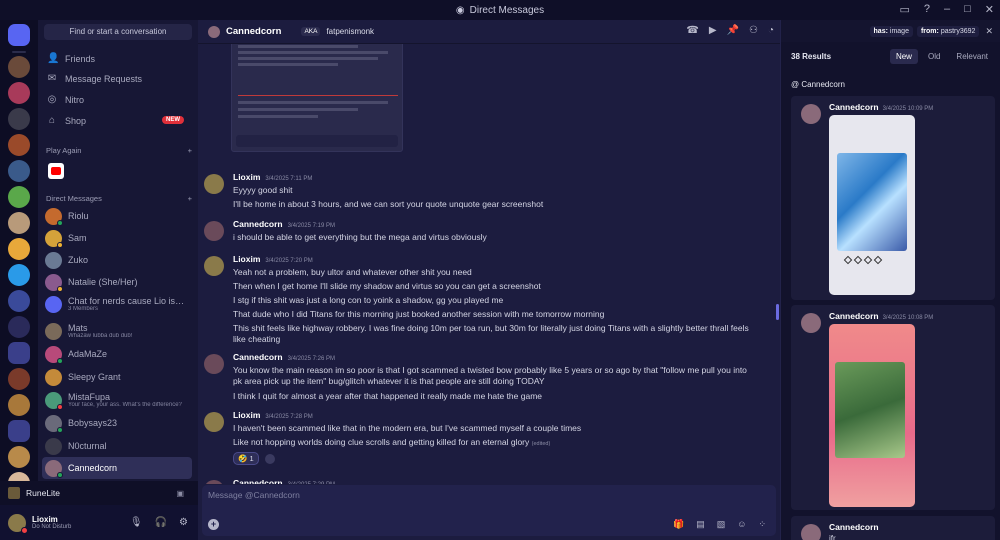 The image size is (1000, 540). What do you see at coordinates (117, 423) in the screenshot?
I see `dm-item: Bobysays23` at bounding box center [117, 423].